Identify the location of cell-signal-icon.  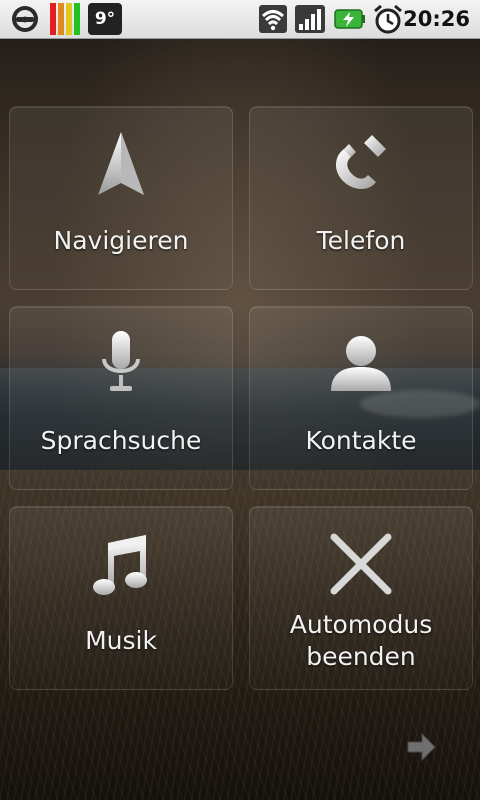
(310, 19).